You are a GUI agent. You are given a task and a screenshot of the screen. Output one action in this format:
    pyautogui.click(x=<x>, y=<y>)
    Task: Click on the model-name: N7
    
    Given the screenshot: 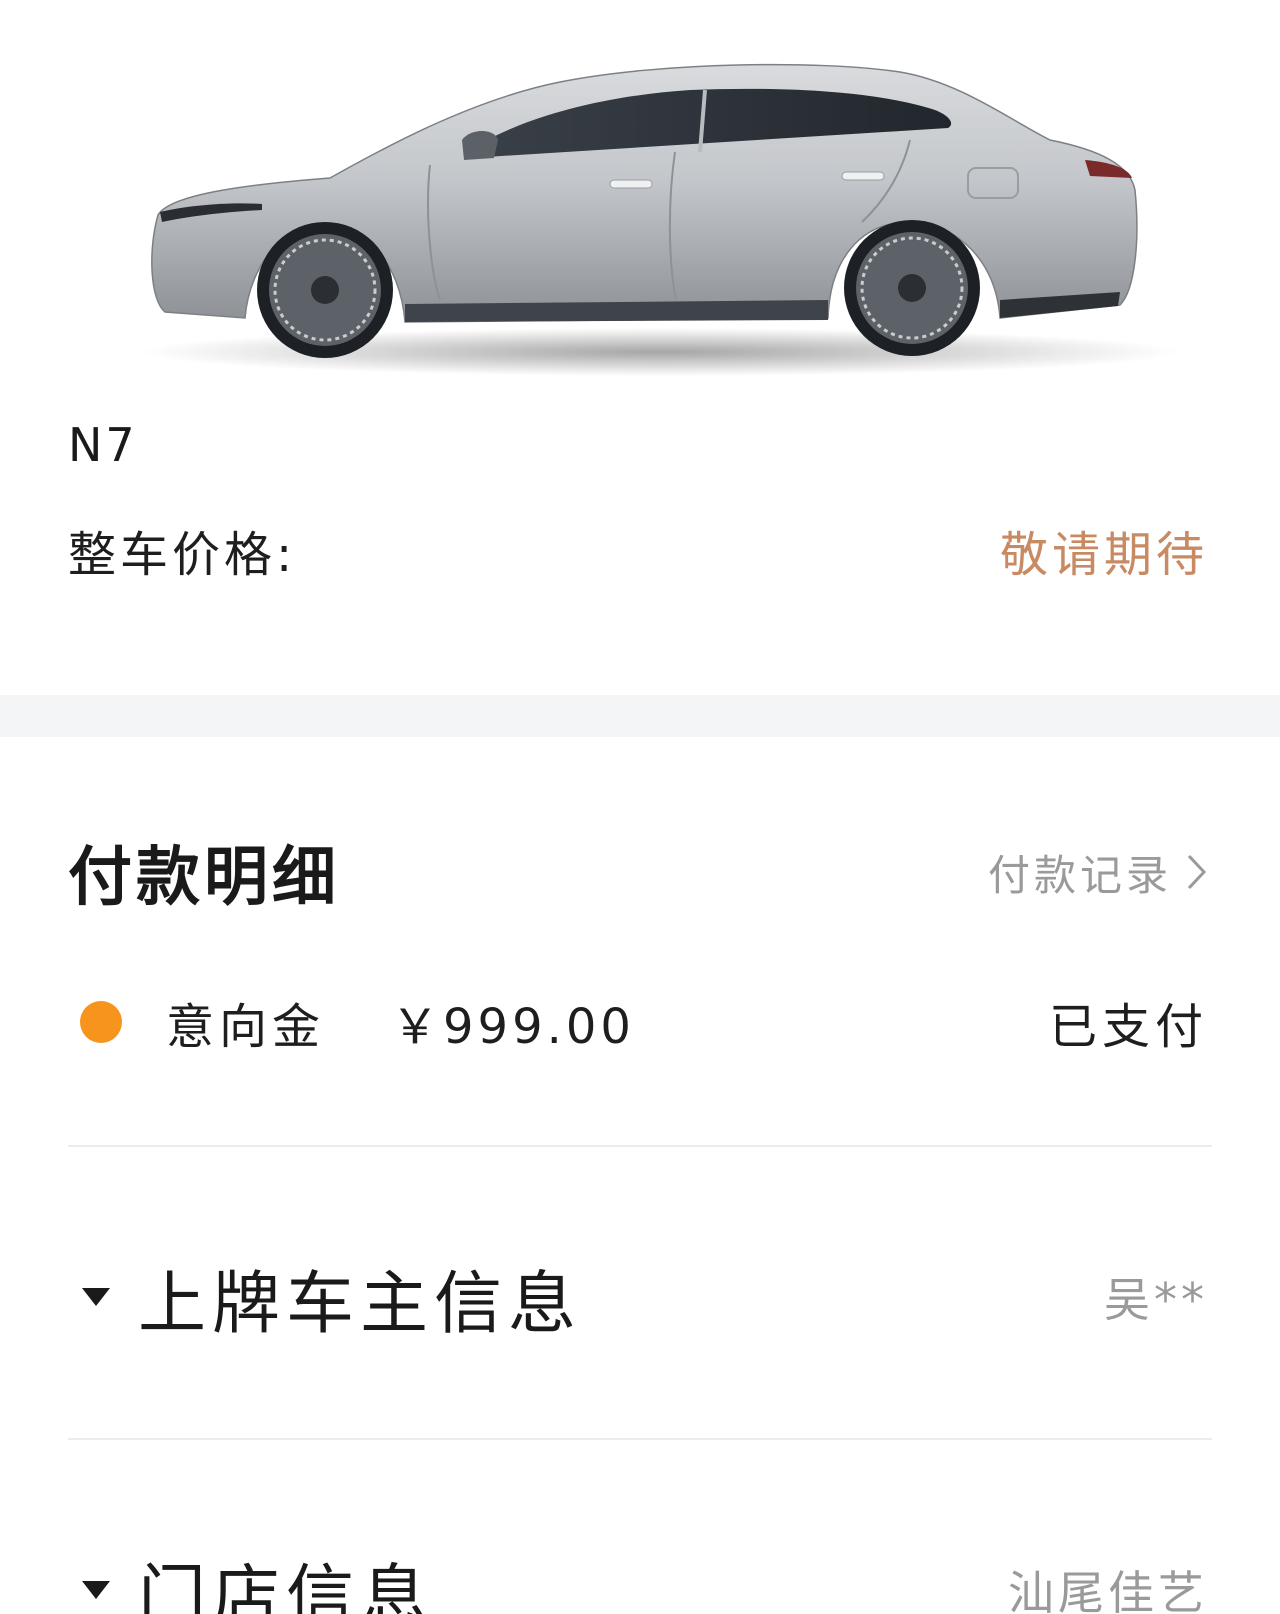 What is the action you would take?
    pyautogui.click(x=103, y=445)
    